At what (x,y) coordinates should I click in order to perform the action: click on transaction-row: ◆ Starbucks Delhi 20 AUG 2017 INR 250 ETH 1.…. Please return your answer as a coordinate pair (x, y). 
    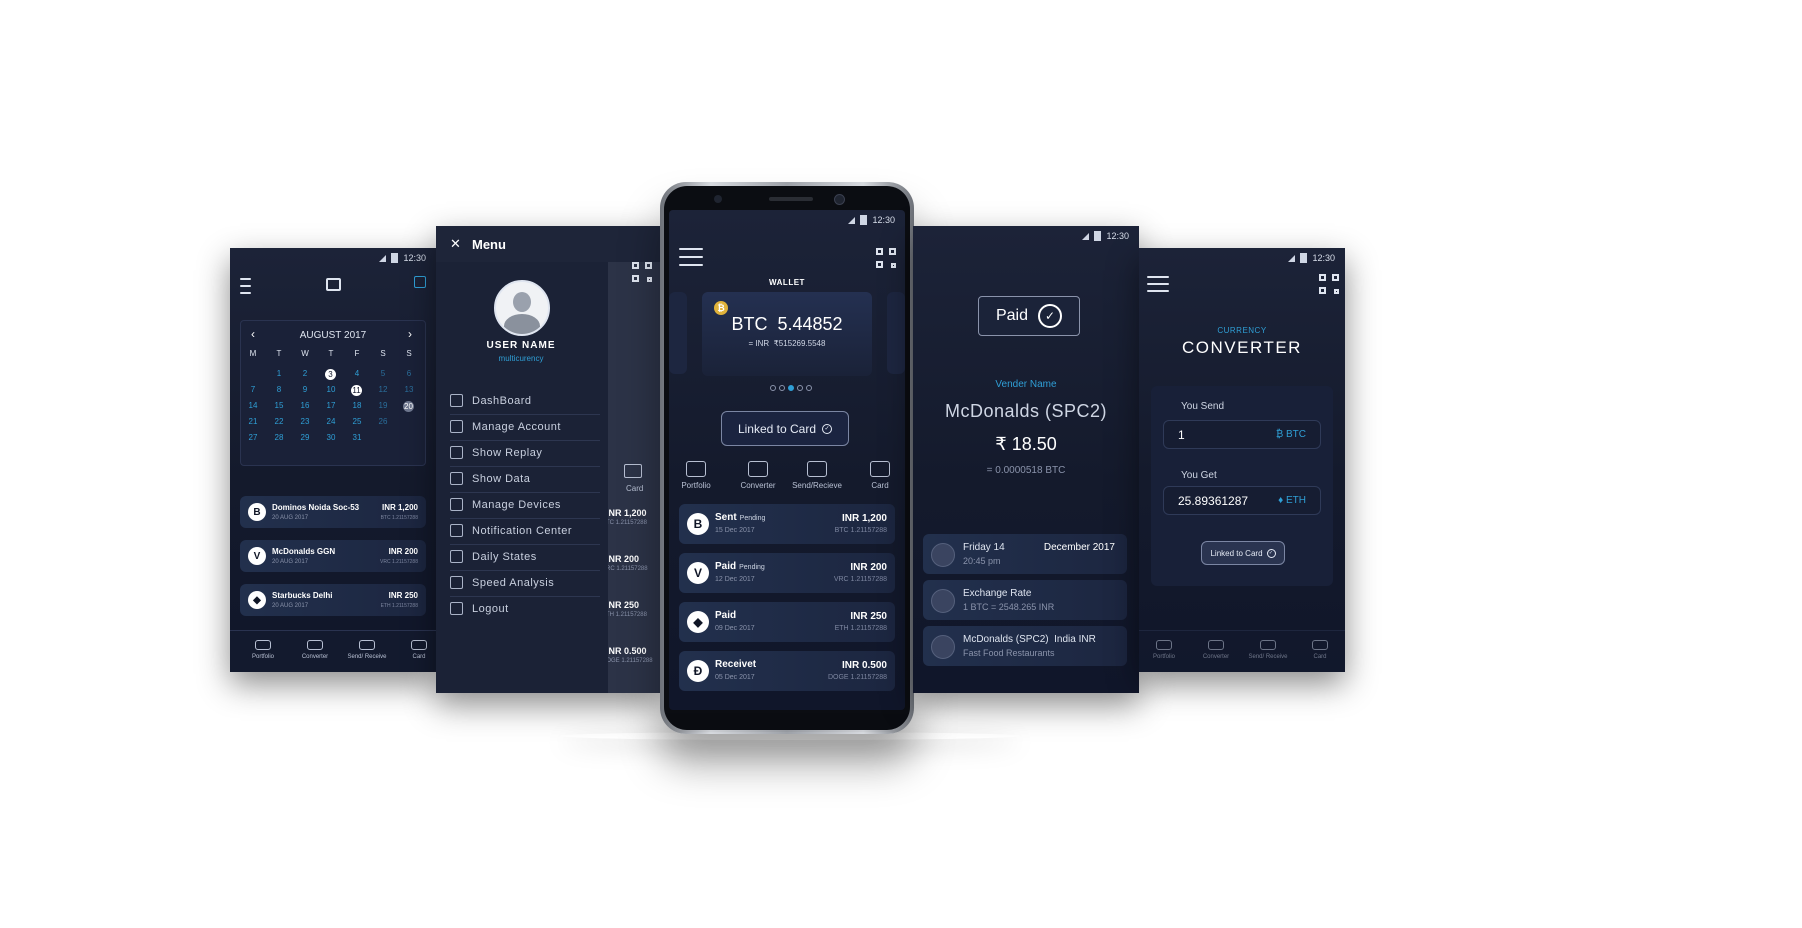
    Looking at the image, I should click on (333, 600).